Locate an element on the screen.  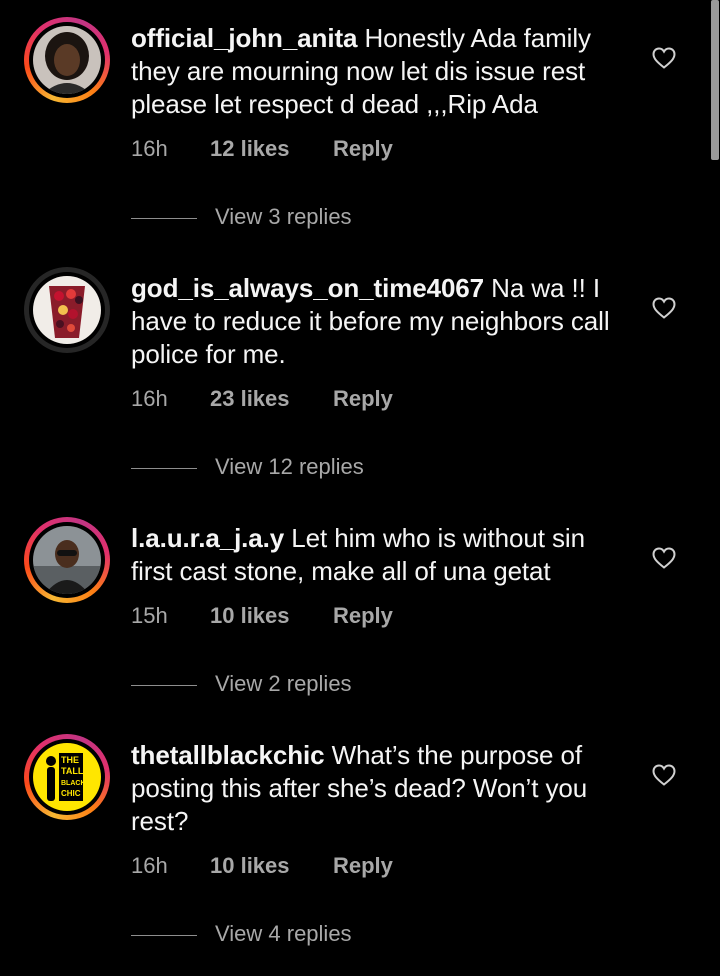
fruit-cup-icon is located at coordinates (67, 310).